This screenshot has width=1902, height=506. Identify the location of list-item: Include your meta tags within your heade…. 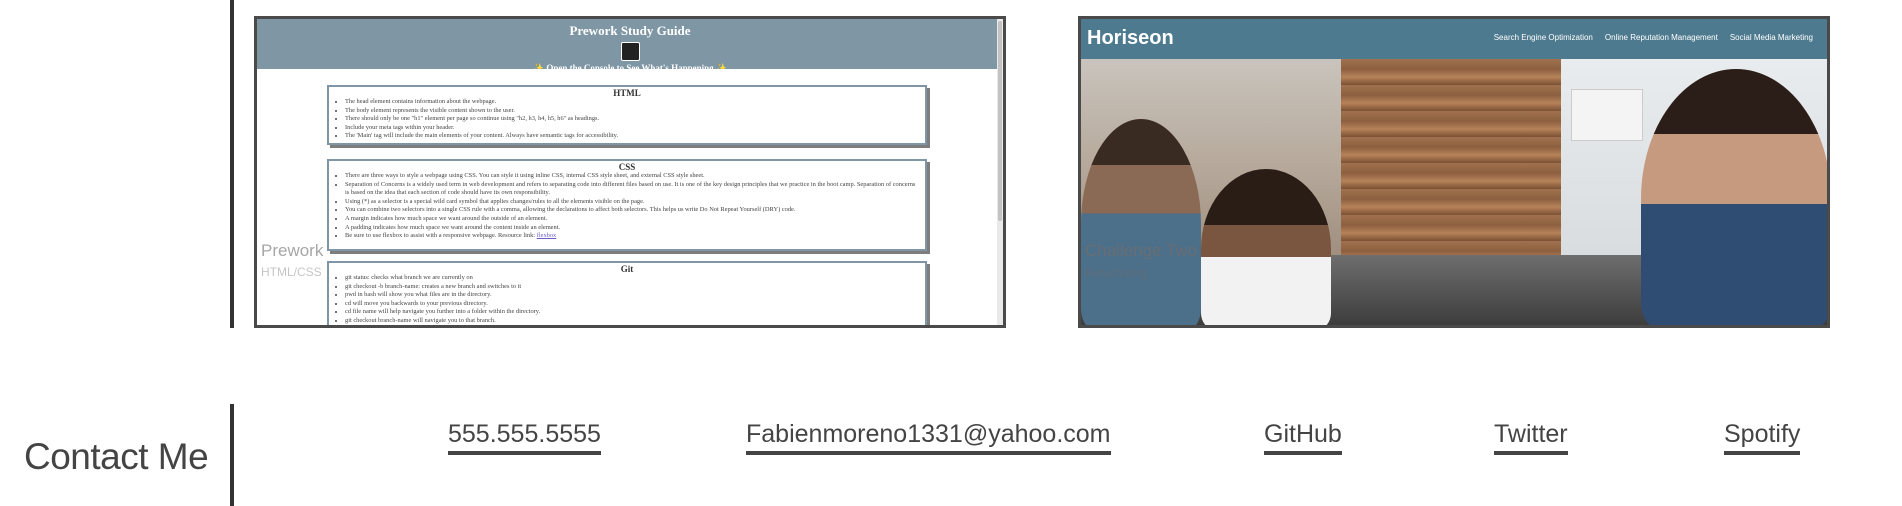
(632, 128).